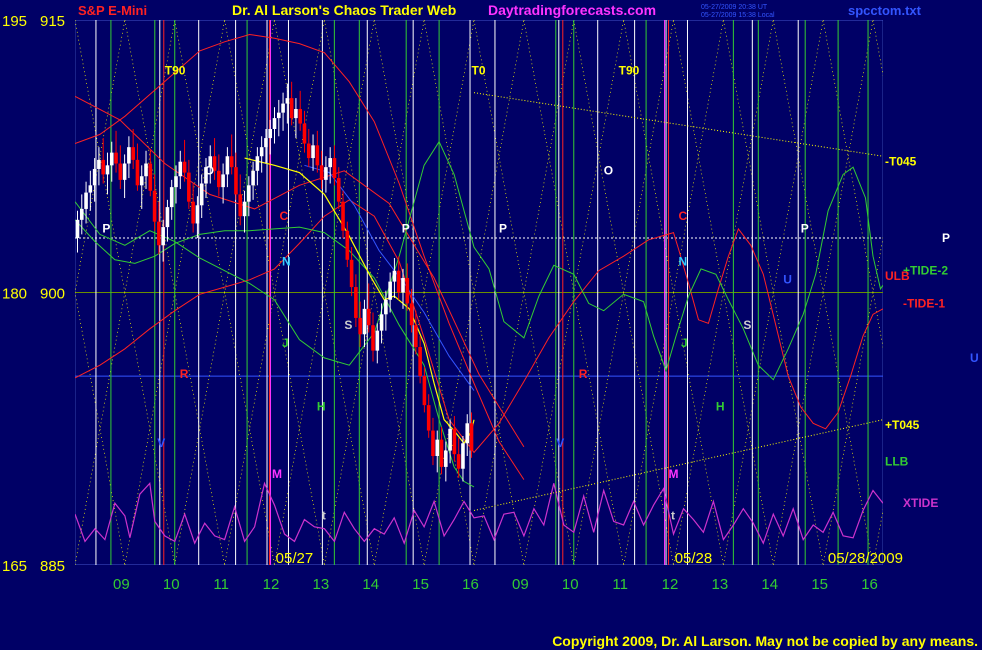  I want to click on marker-h-19: H, so click(321, 407).